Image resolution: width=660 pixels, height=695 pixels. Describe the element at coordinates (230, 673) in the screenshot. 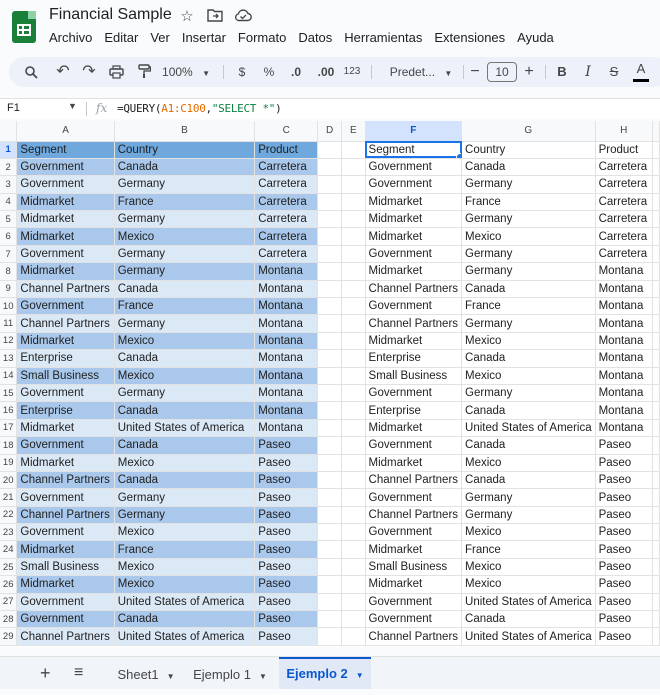

I see `sheet-tab-ejemplo-1: Ejemplo 1 ▼` at that location.